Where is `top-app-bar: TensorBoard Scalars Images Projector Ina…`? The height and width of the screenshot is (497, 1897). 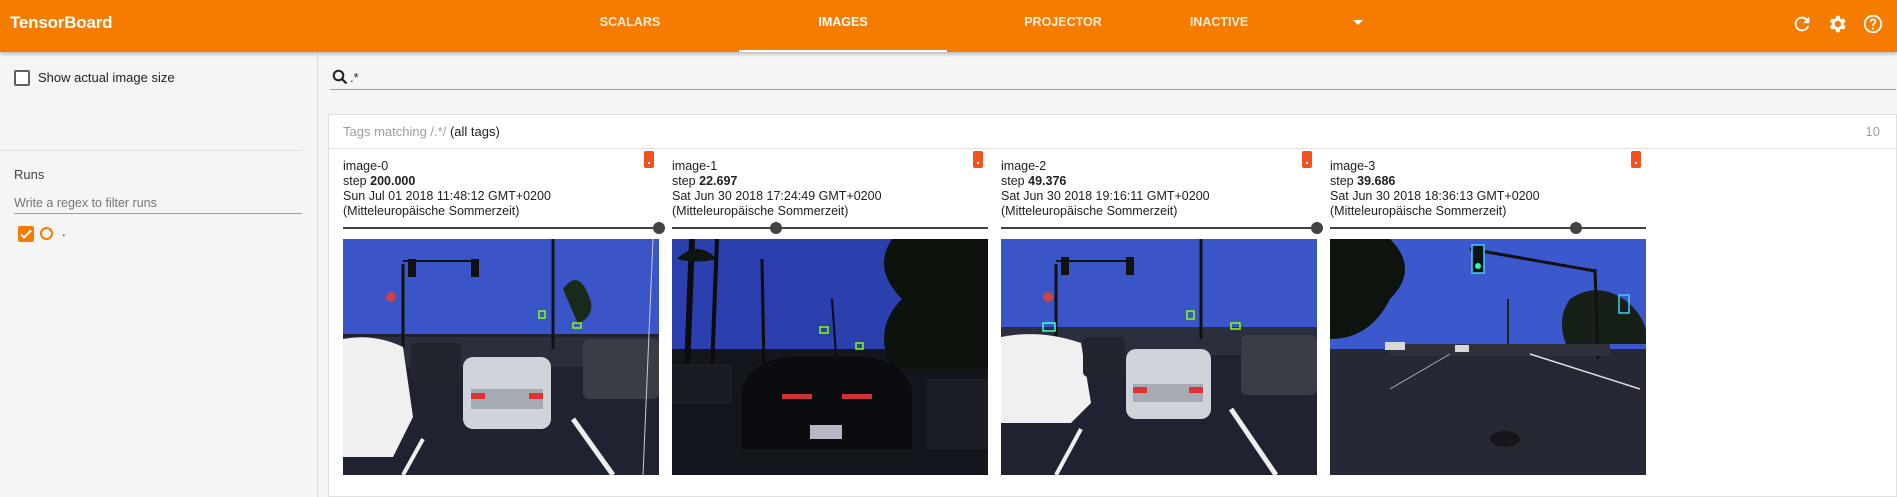 top-app-bar: TensorBoard Scalars Images Projector Ina… is located at coordinates (948, 26).